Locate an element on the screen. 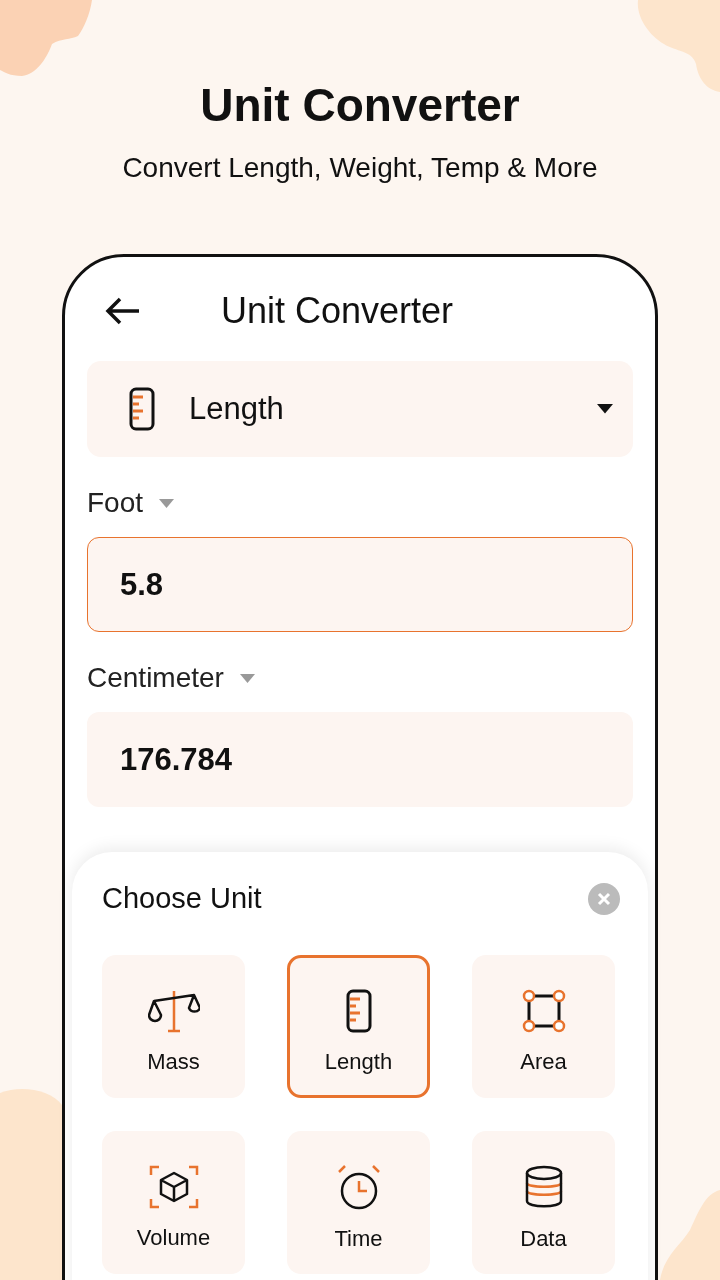 The image size is (720, 1280). unit-tile: Volume is located at coordinates (173, 1202).